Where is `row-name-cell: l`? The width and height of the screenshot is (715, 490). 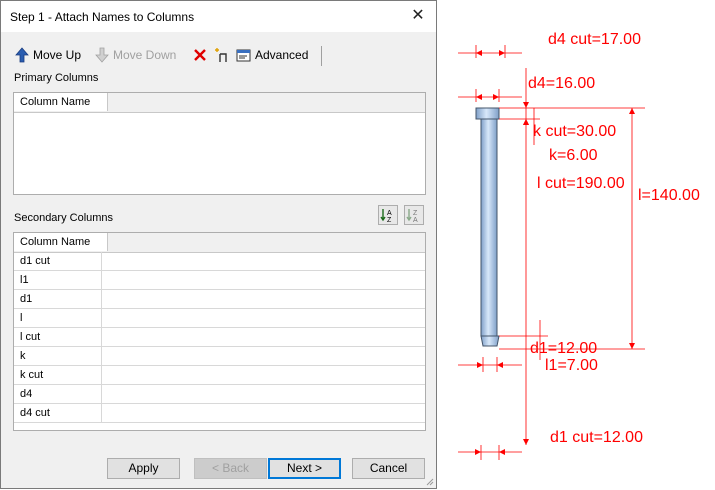 row-name-cell: l is located at coordinates (58, 318).